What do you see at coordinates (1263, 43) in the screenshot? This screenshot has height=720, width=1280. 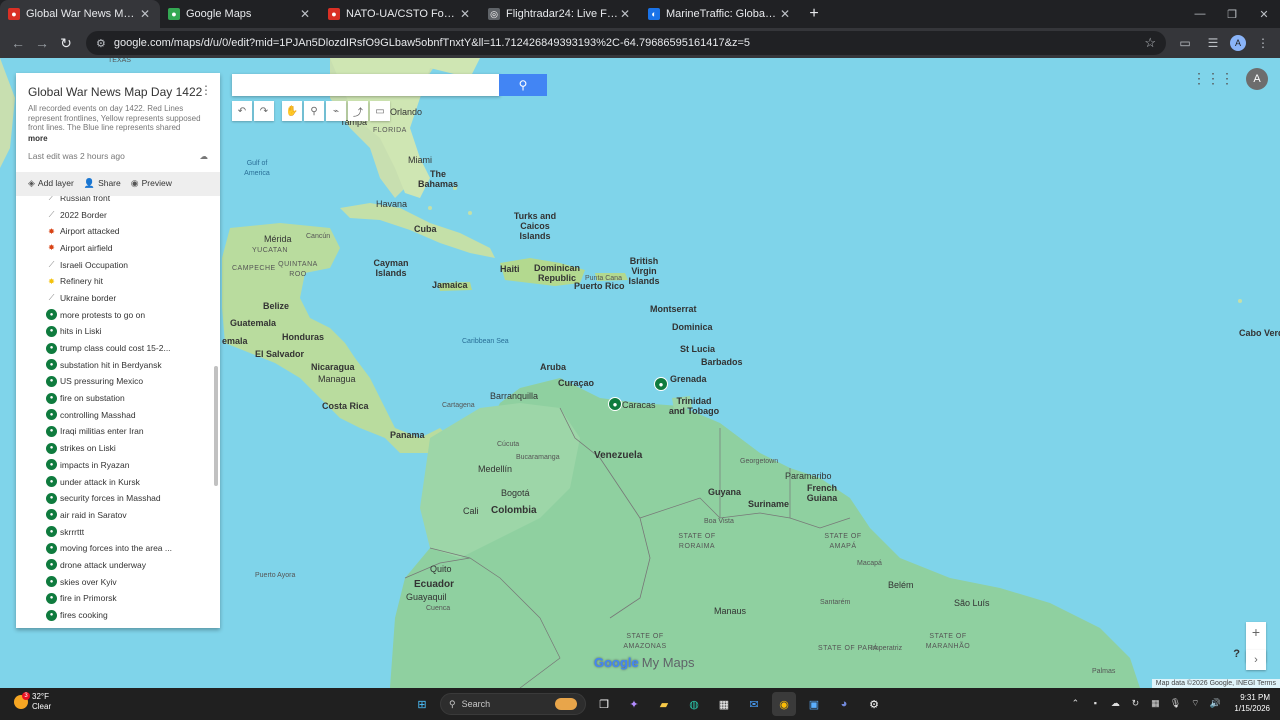 I see `menu-kebab-icon: ⋮` at bounding box center [1263, 43].